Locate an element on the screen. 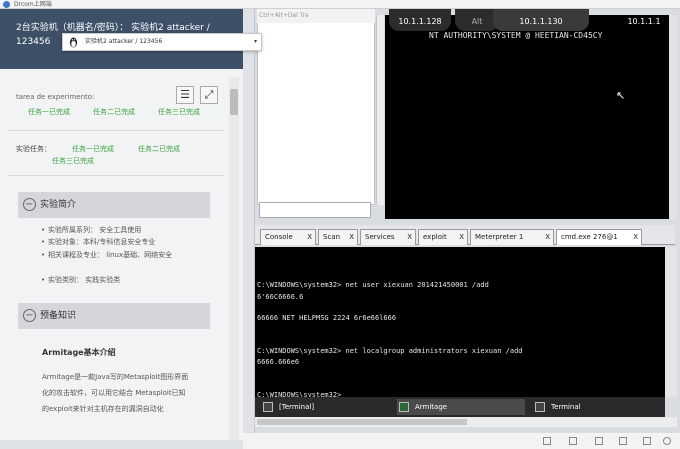 The width and height of the screenshot is (680, 449). prep-section-header: − 预备知识 is located at coordinates (114, 316).